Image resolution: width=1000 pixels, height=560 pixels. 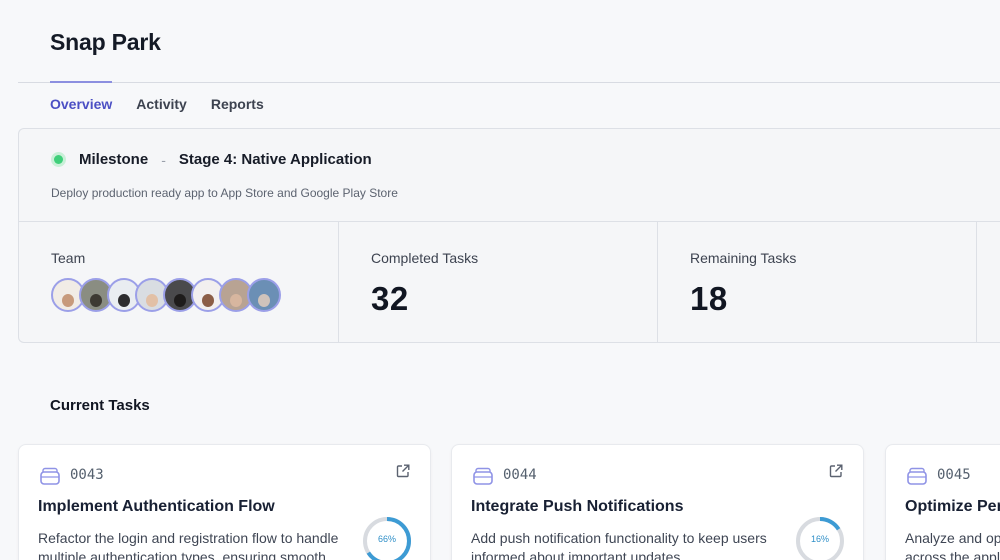 I want to click on remaining-value: 18, so click(x=709, y=298).